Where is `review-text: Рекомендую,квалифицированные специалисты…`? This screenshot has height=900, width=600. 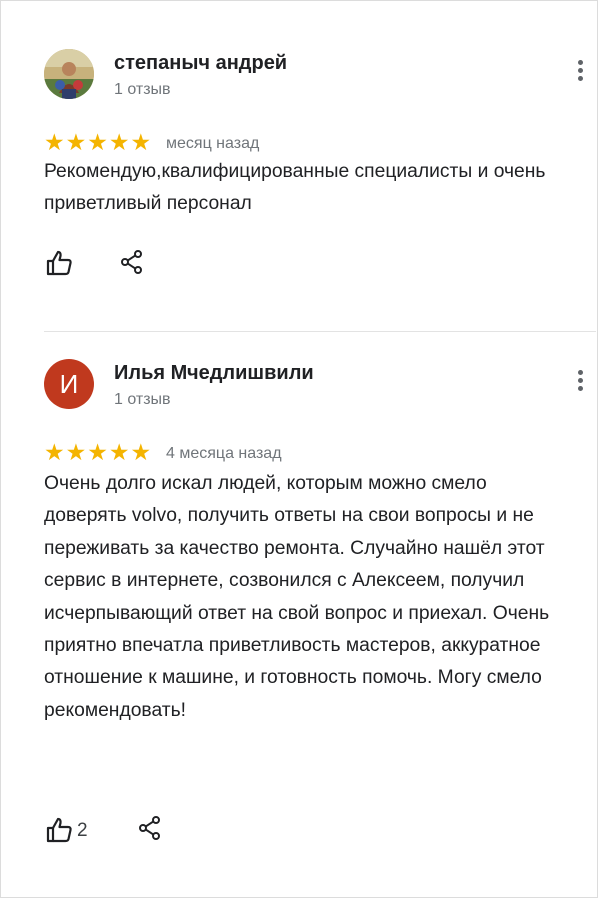 review-text: Рекомендую,квалифицированные специалисты… is located at coordinates (295, 188).